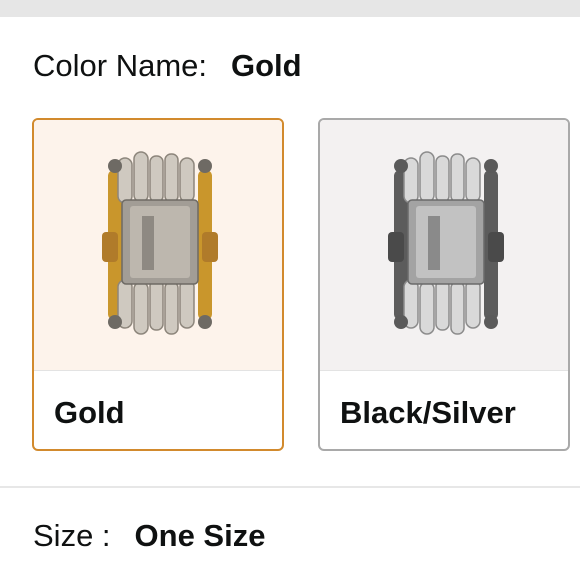 Image resolution: width=580 pixels, height=580 pixels. Describe the element at coordinates (290, 8) in the screenshot. I see `top-divider-bar` at that location.